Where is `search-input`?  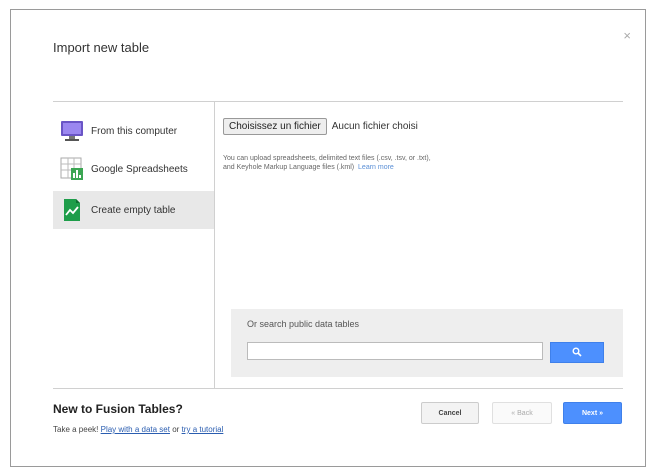 search-input is located at coordinates (395, 351).